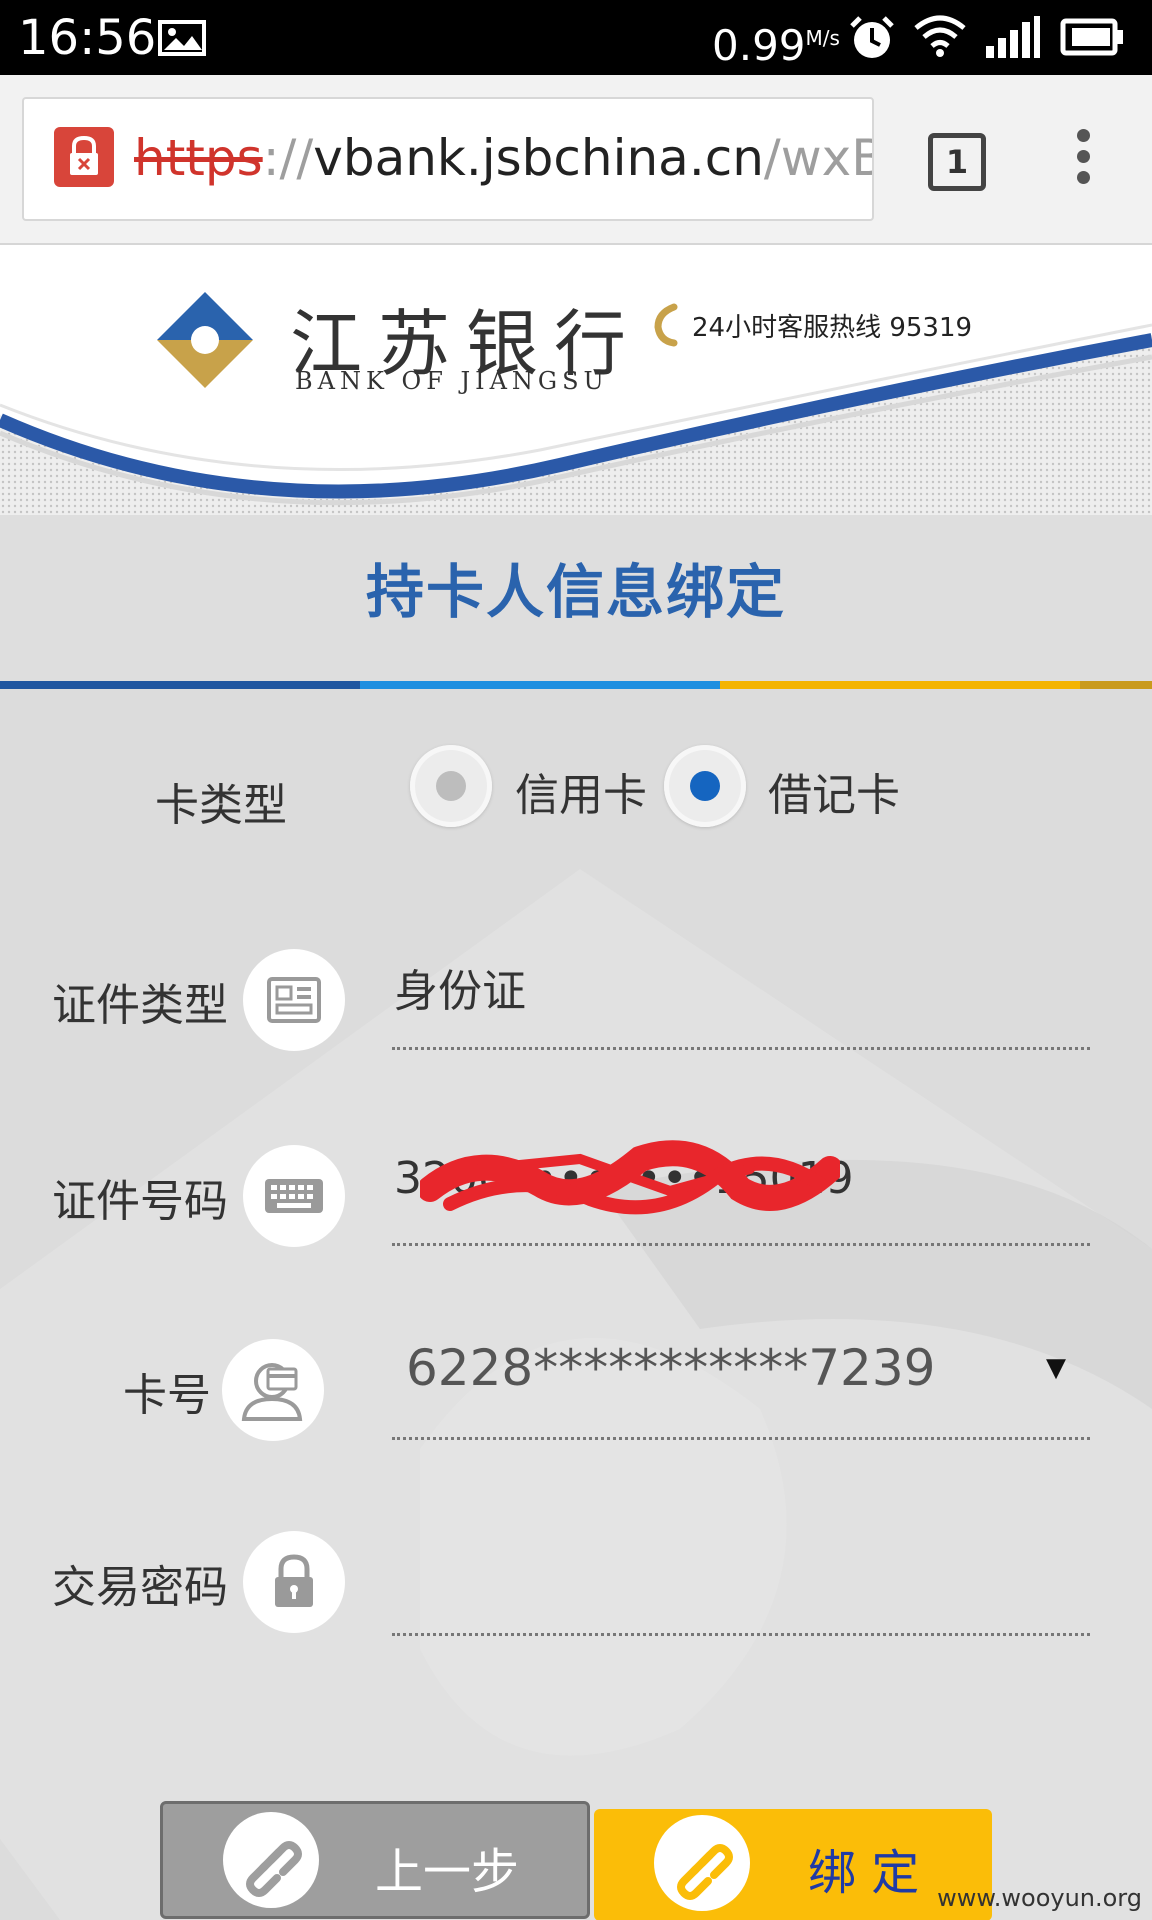 Image resolution: width=1152 pixels, height=1920 pixels. Describe the element at coordinates (1039, 1898) in the screenshot. I see `source-watermark: www.wooyun.org` at that location.